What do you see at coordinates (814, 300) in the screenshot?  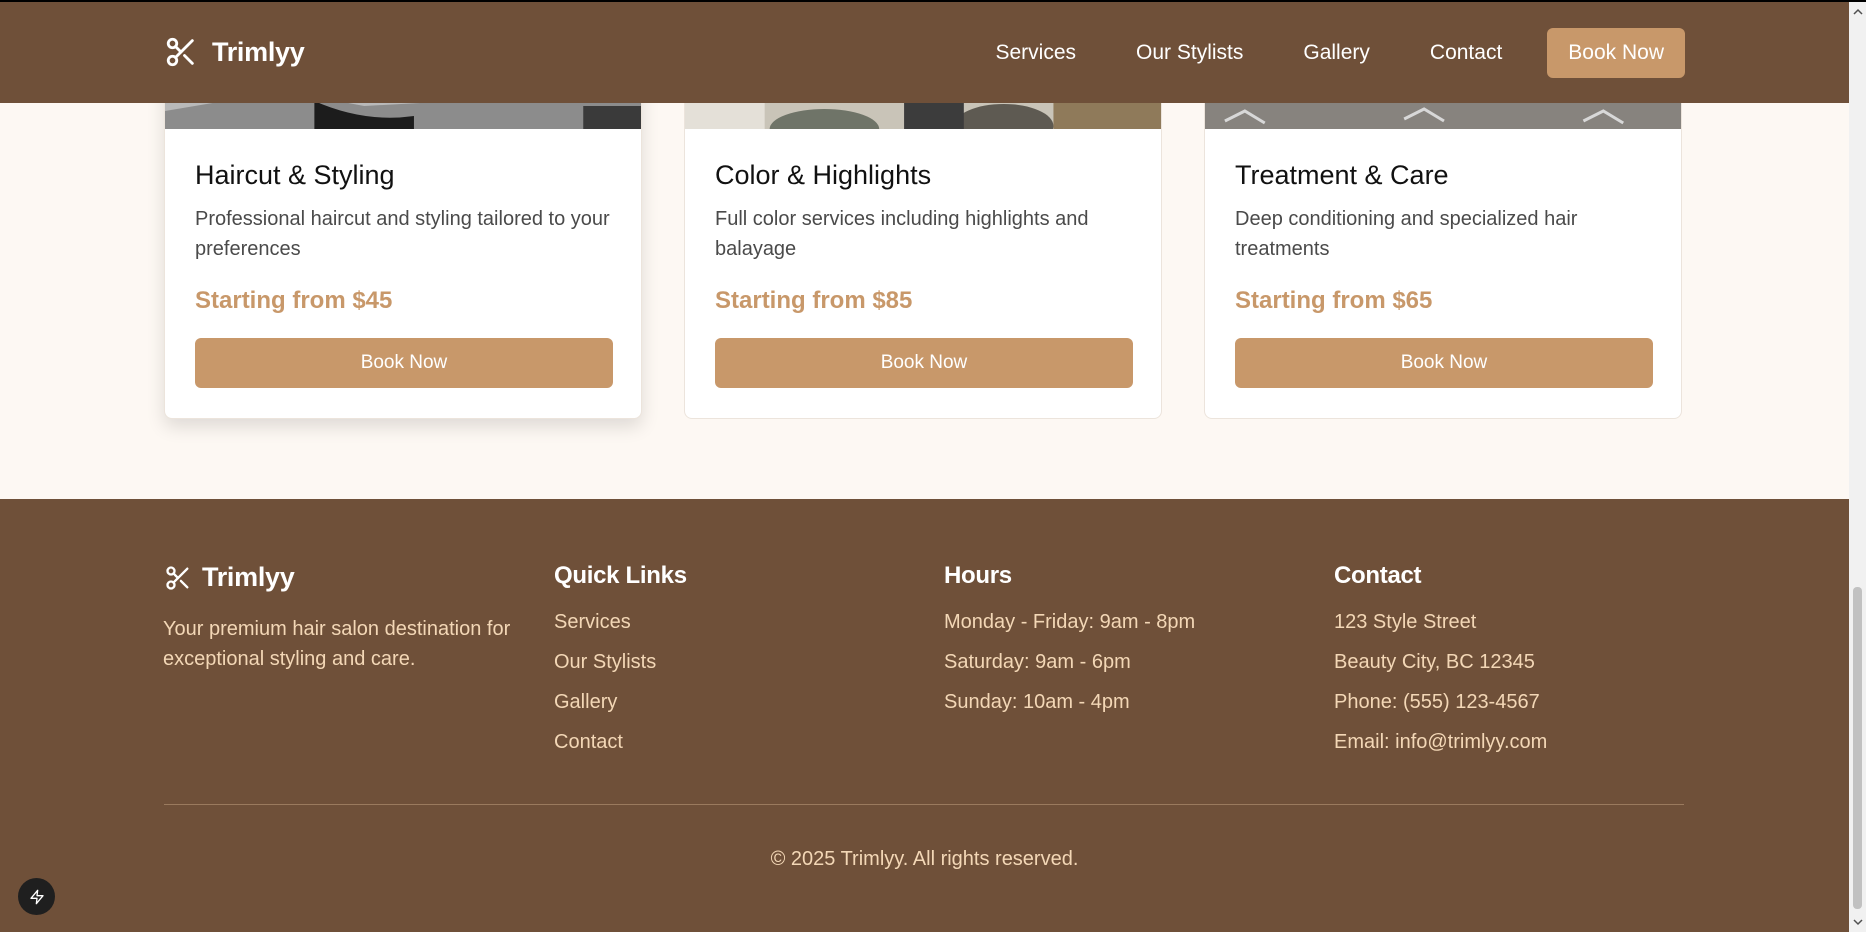 I see `service-price: Starting from $85` at bounding box center [814, 300].